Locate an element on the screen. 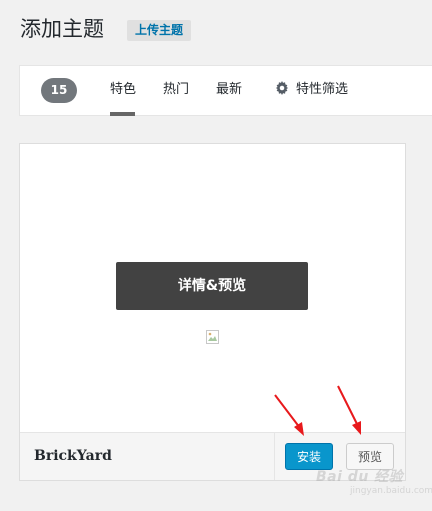  tab-featured: 特色 is located at coordinates (123, 90).